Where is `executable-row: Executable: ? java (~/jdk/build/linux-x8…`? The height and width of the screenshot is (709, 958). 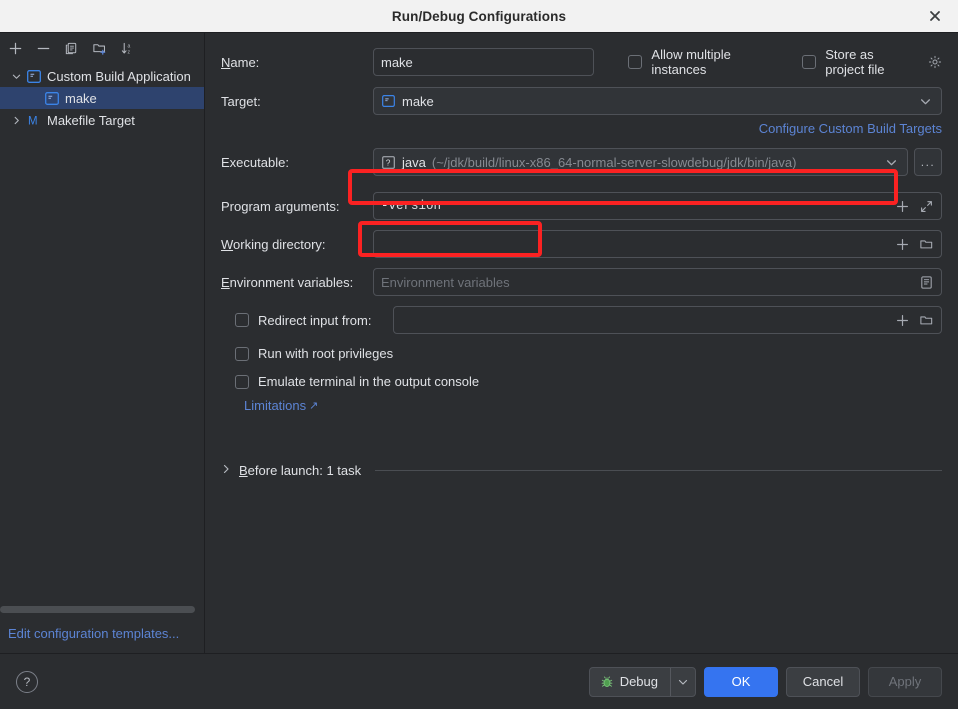
executable-row: Executable: ? java (~/jdk/build/linux-x8… is located at coordinates (581, 162).